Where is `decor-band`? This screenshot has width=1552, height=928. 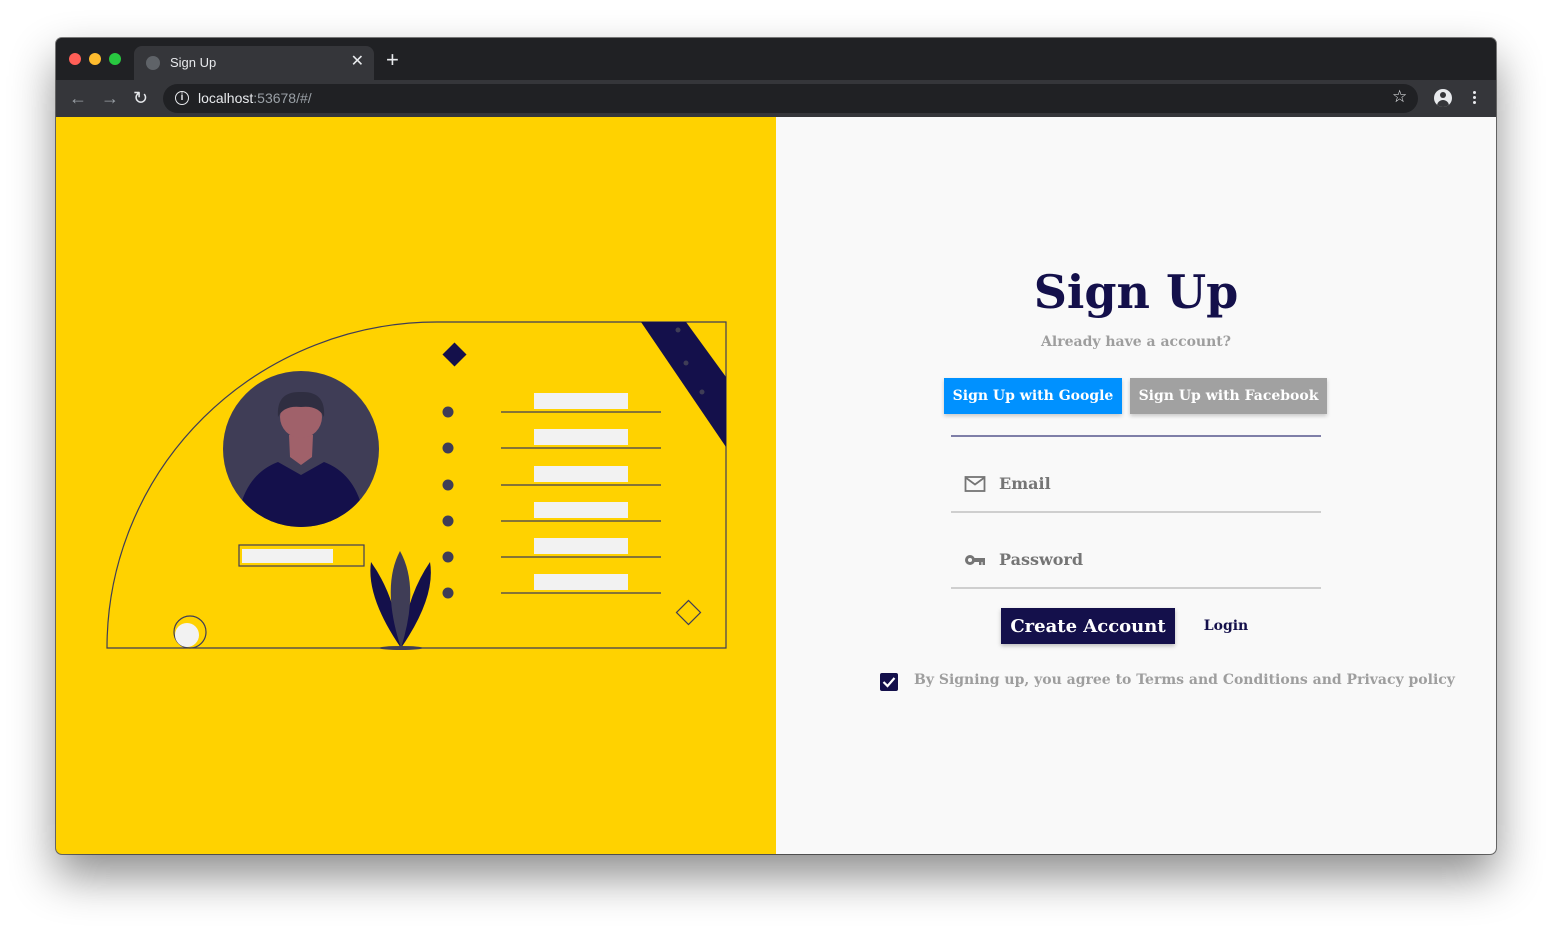
decor-band is located at coordinates (683, 384).